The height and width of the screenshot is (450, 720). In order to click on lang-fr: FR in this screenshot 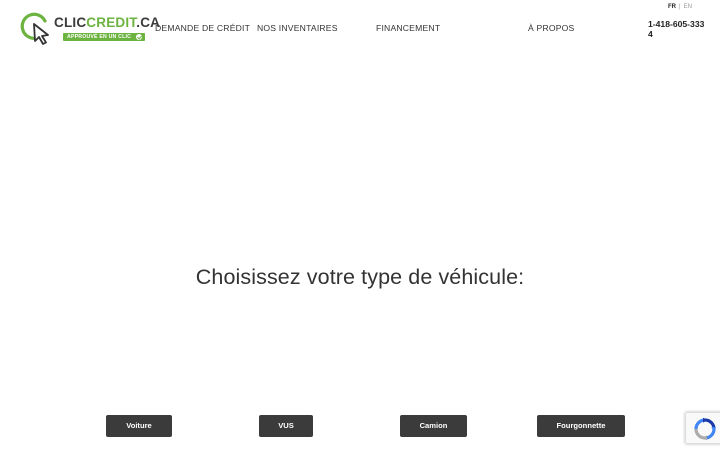, I will do `click(672, 7)`.